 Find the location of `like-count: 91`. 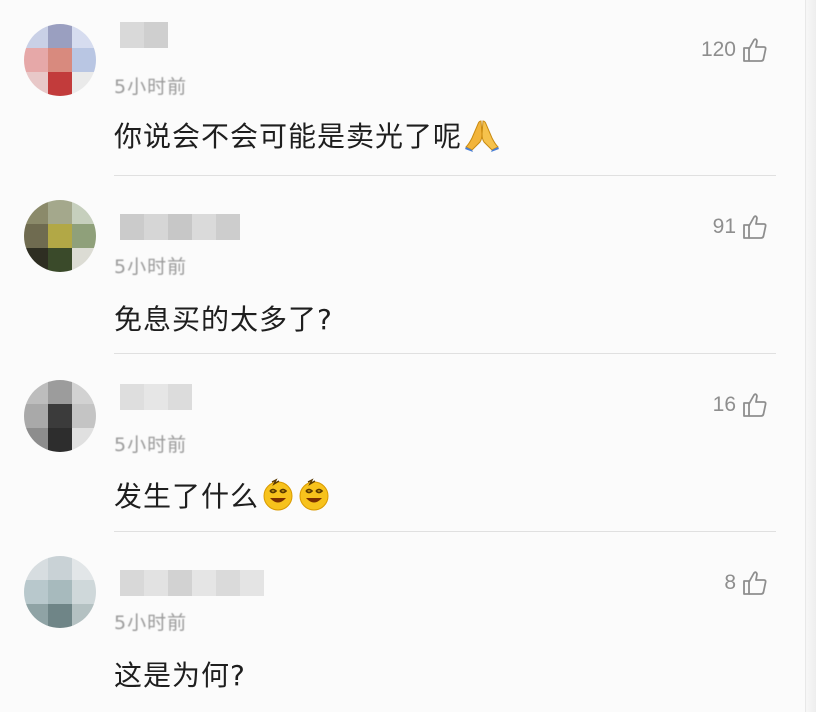

like-count: 91 is located at coordinates (724, 226).